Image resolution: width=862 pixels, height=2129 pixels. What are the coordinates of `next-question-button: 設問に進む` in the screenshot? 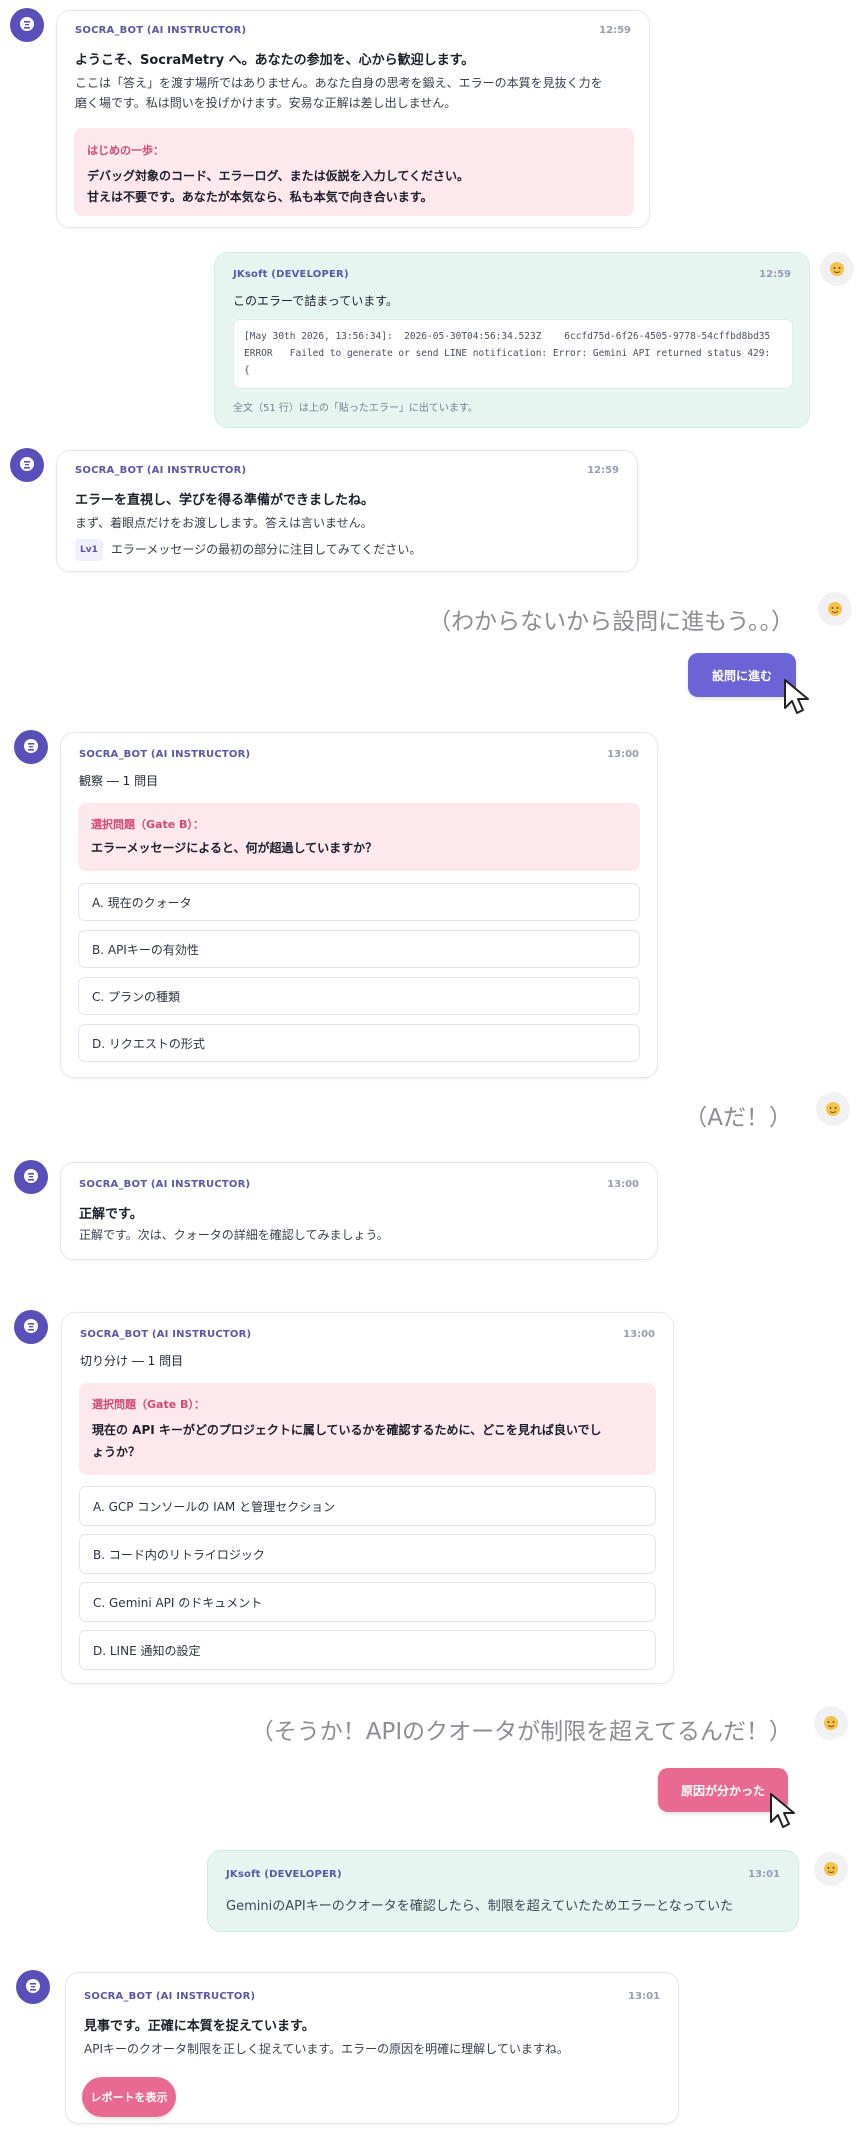 It's located at (742, 675).